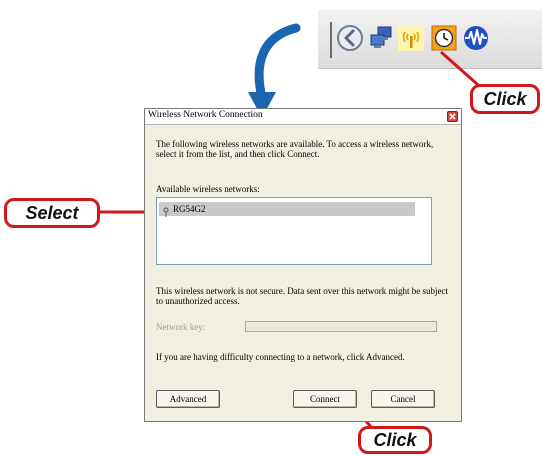 The width and height of the screenshot is (542, 455). What do you see at coordinates (205, 115) in the screenshot?
I see `dialog-title: Wireless Network Connection` at bounding box center [205, 115].